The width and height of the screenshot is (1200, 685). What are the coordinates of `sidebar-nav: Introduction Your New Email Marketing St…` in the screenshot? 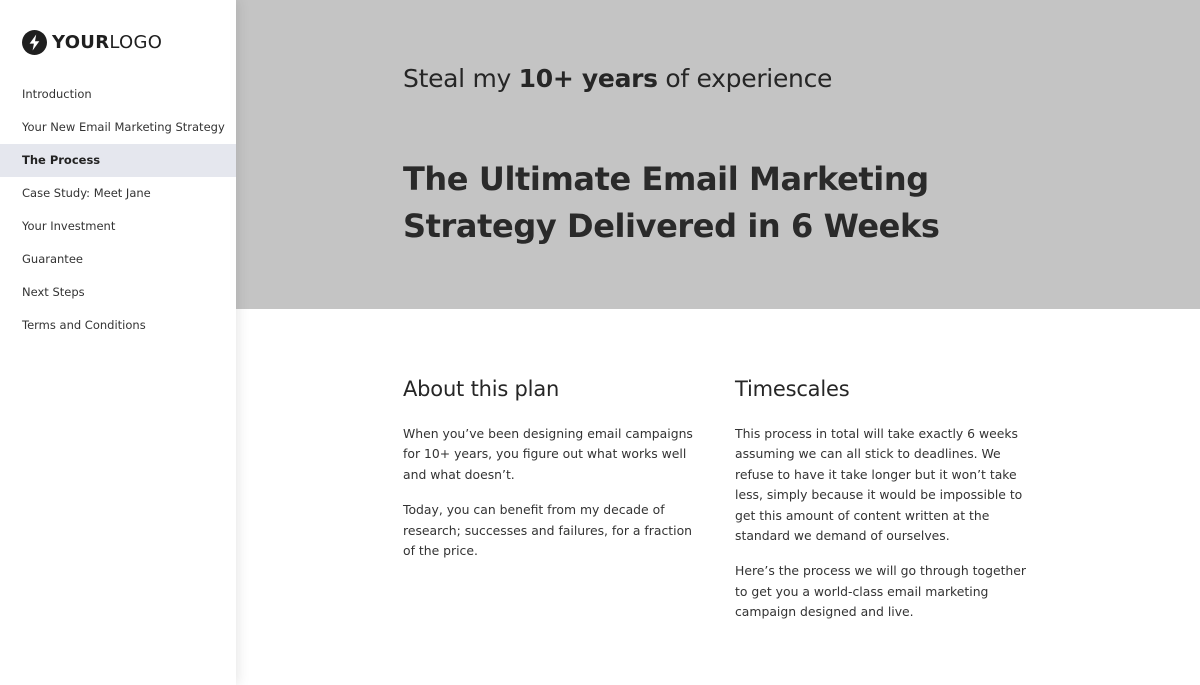 It's located at (118, 210).